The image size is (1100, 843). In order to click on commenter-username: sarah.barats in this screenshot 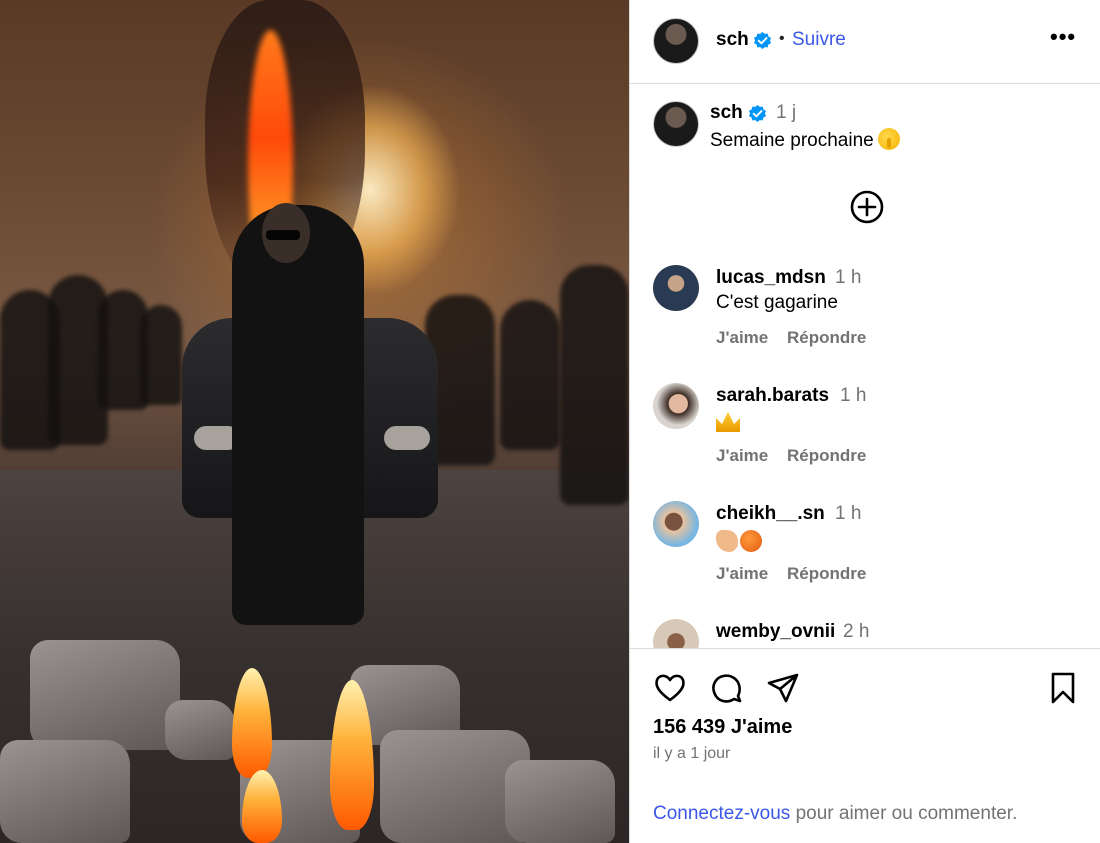, I will do `click(772, 396)`.